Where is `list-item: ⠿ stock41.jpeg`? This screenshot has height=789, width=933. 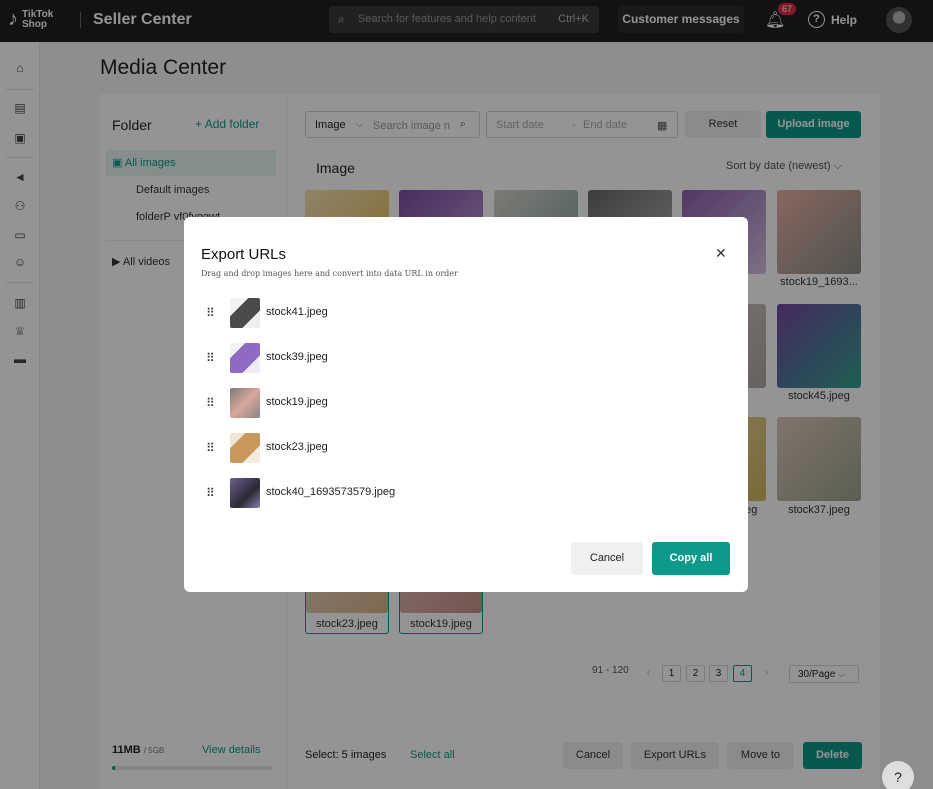
list-item: ⠿ stock41.jpeg is located at coordinates (456, 313).